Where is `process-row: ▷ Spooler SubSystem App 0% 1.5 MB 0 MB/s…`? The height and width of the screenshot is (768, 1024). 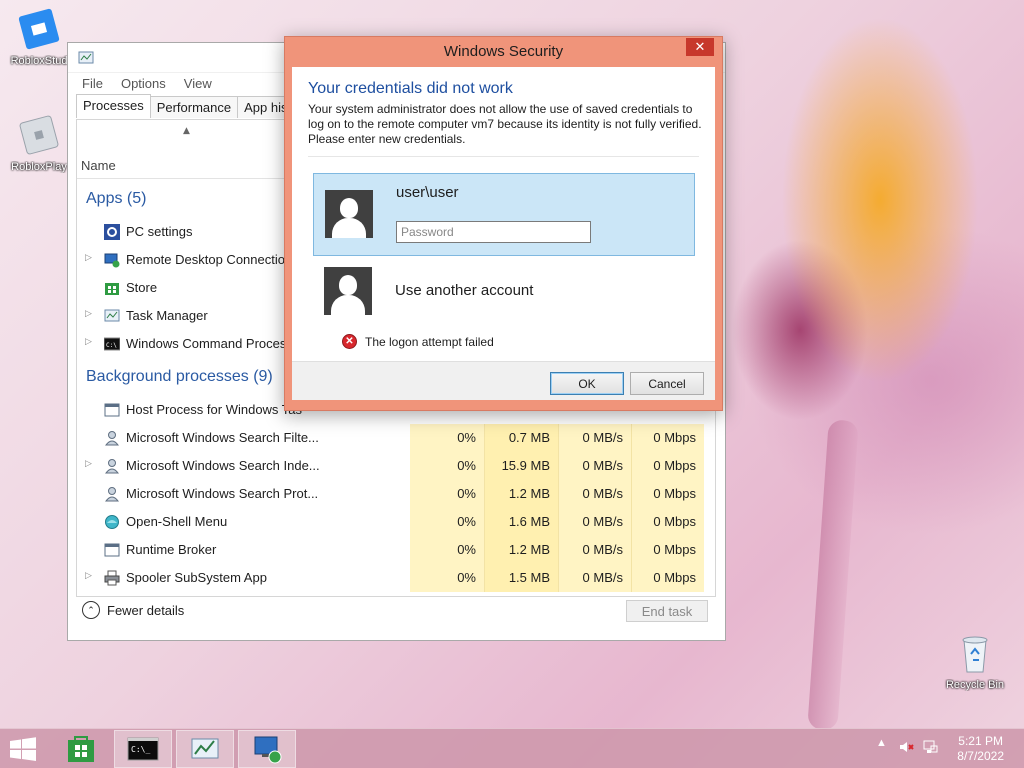 process-row: ▷ Spooler SubSystem App 0% 1.5 MB 0 MB/s… is located at coordinates (393, 578).